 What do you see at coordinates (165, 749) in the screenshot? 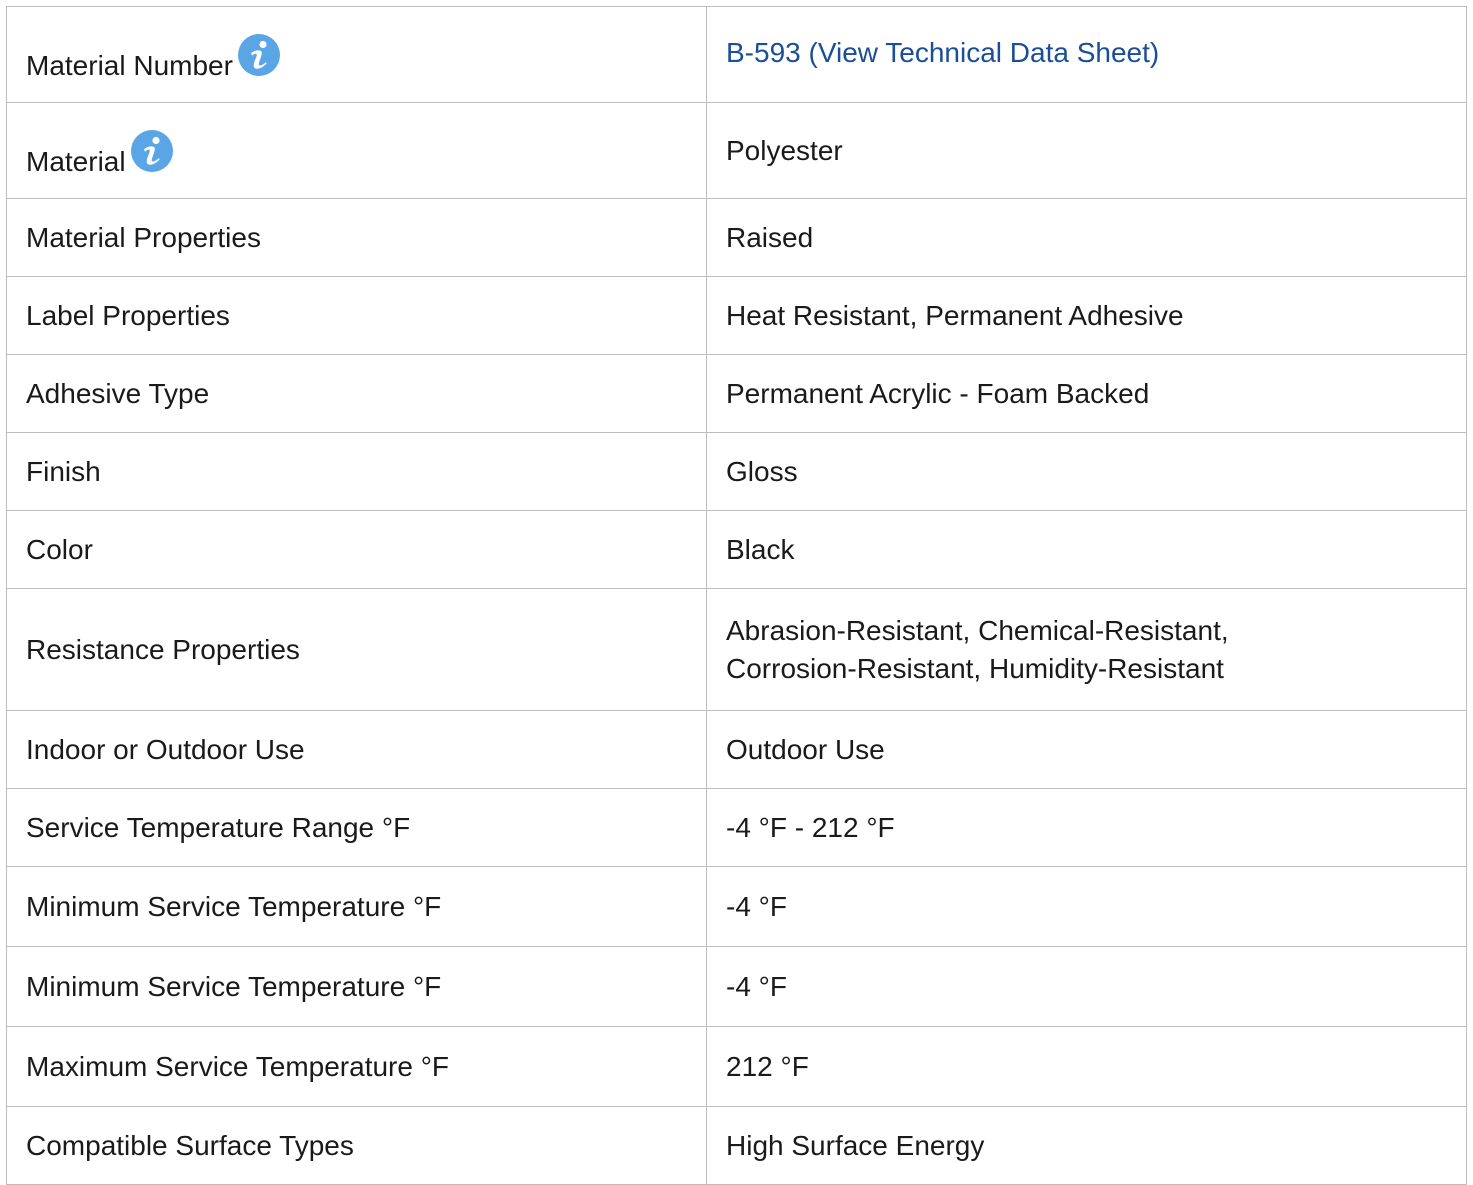
I see `spec-label: Indoor or Outdoor Use` at bounding box center [165, 749].